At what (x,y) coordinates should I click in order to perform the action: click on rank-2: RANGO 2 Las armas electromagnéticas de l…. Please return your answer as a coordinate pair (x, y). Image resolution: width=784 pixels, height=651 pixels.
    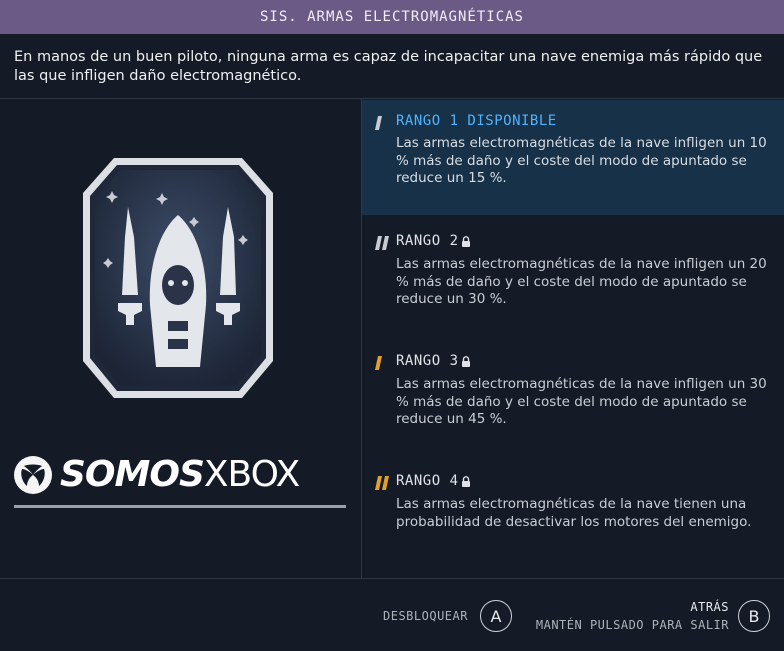
    Looking at the image, I should click on (573, 275).